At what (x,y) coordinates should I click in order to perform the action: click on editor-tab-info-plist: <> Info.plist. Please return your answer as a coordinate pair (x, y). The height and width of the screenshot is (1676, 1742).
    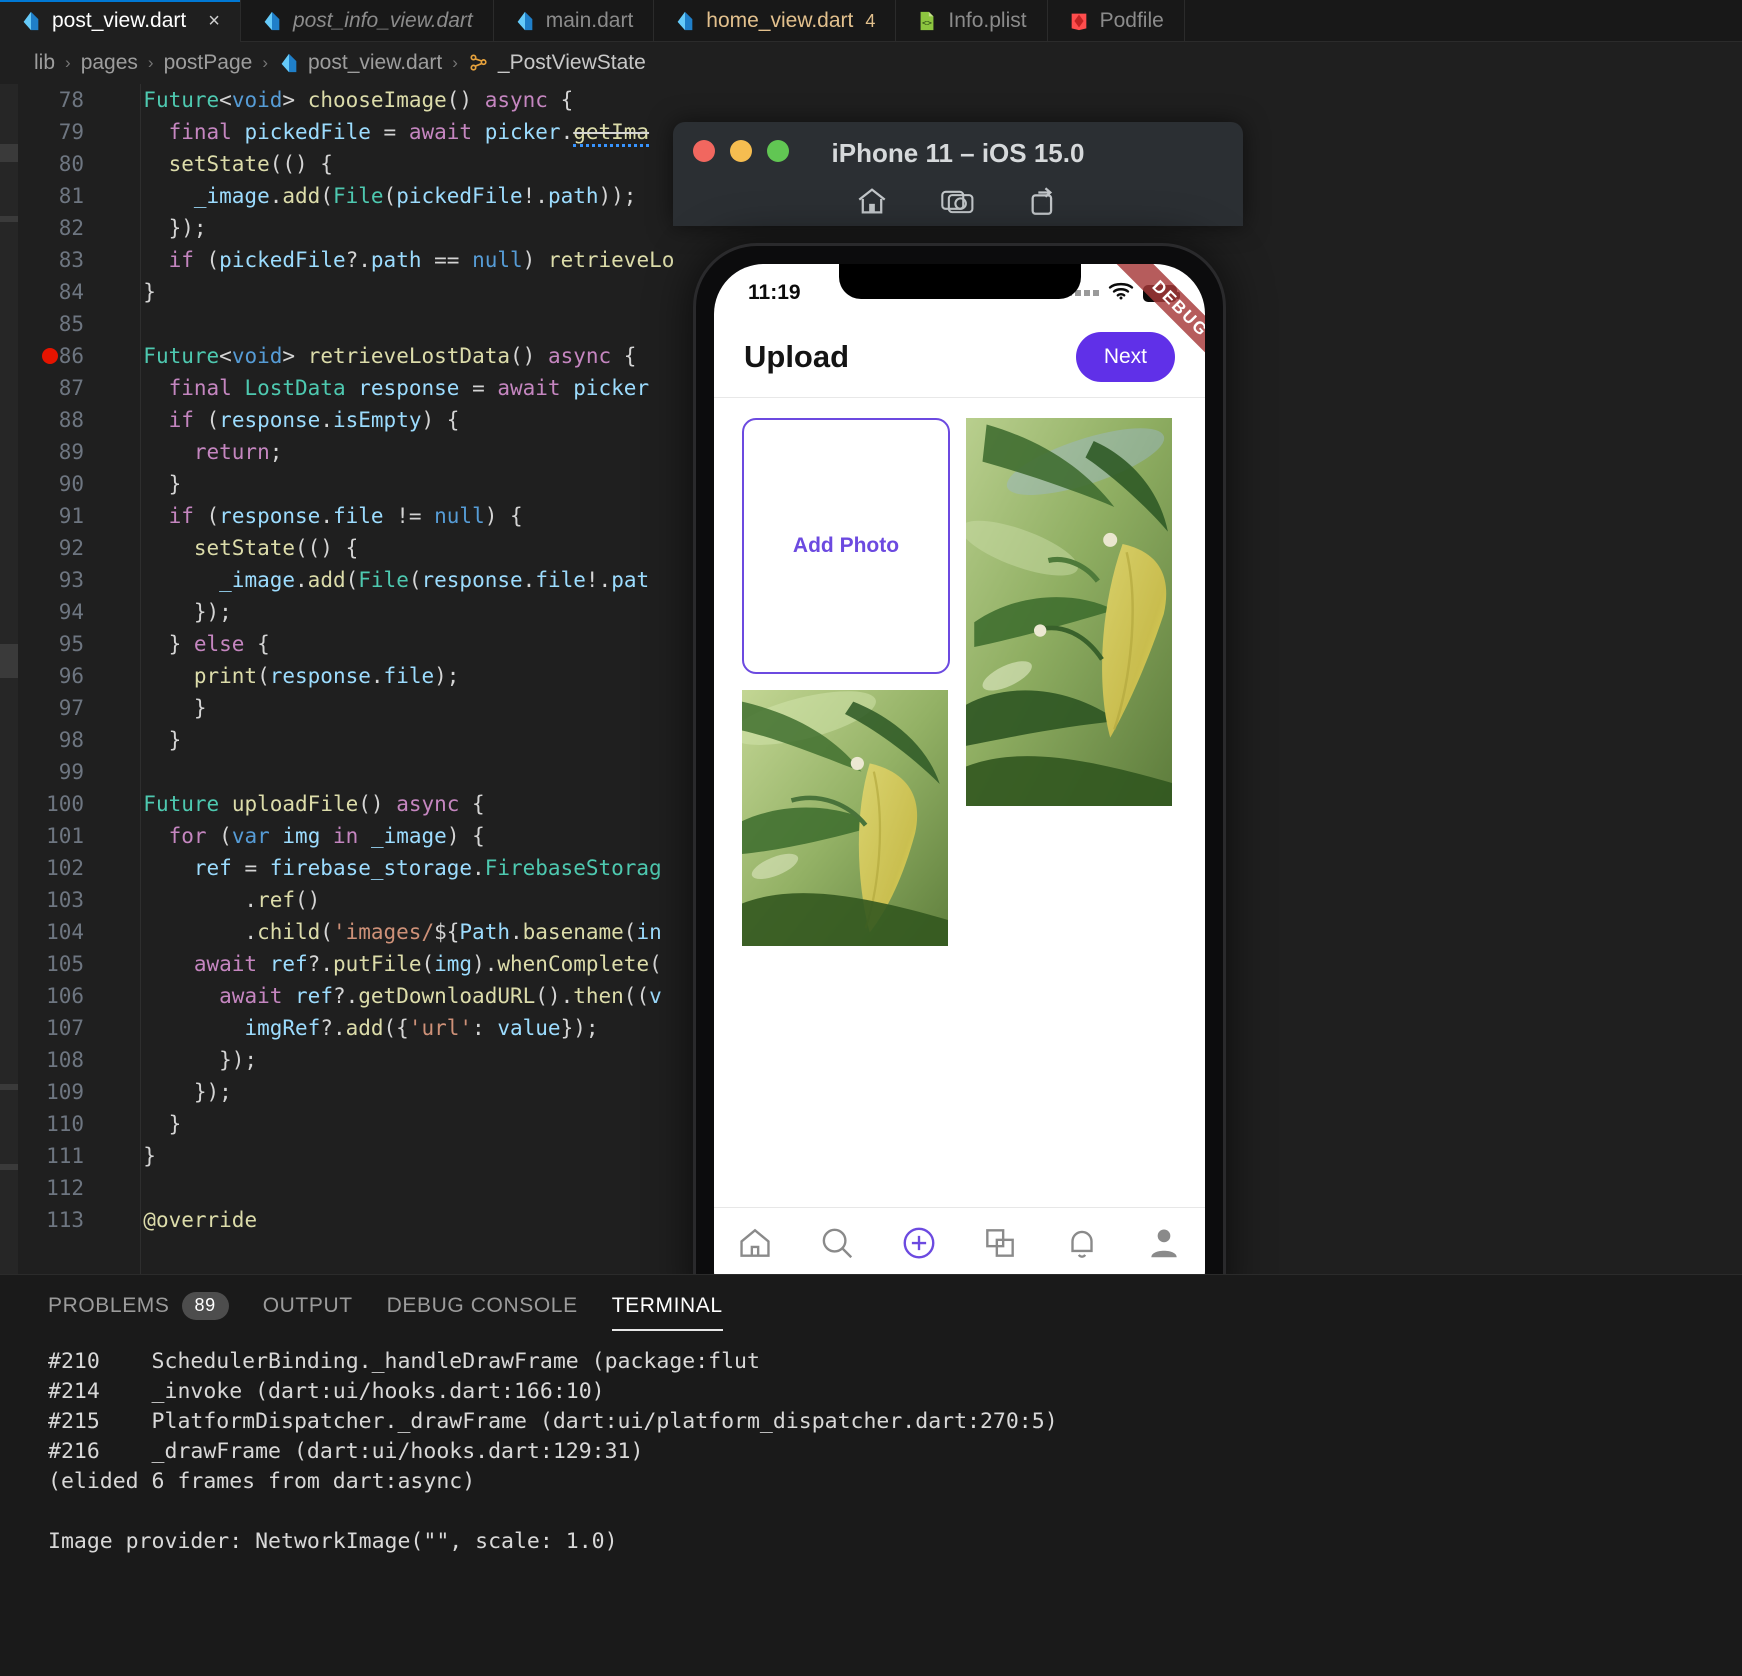
    Looking at the image, I should click on (972, 21).